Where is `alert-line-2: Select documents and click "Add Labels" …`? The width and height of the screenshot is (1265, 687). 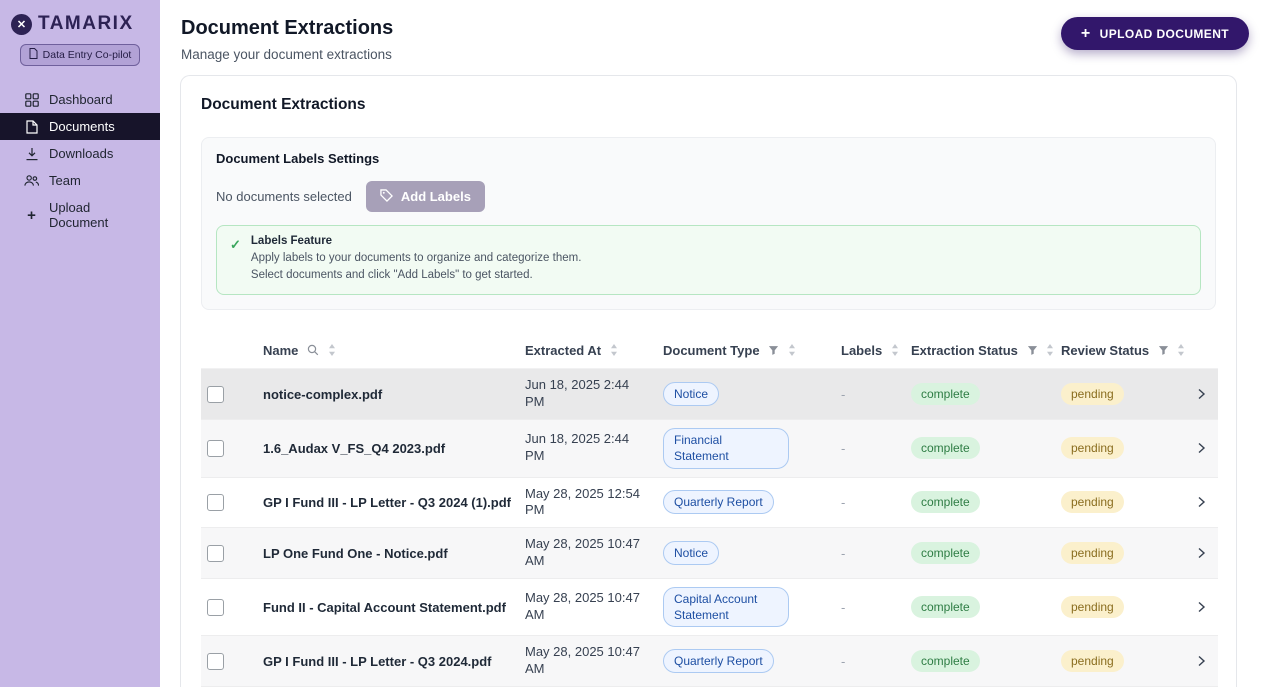 alert-line-2: Select documents and click "Add Labels" … is located at coordinates (391, 274).